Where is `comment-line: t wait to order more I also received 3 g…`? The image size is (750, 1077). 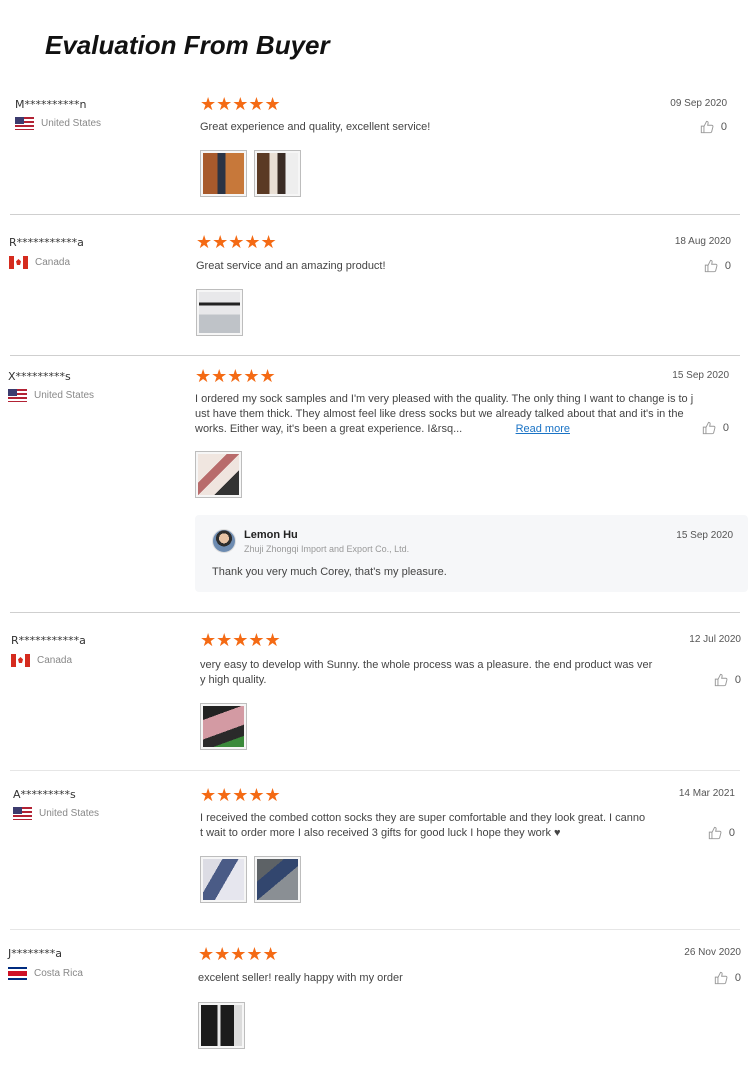 comment-line: t wait to order more I also received 3 g… is located at coordinates (380, 833).